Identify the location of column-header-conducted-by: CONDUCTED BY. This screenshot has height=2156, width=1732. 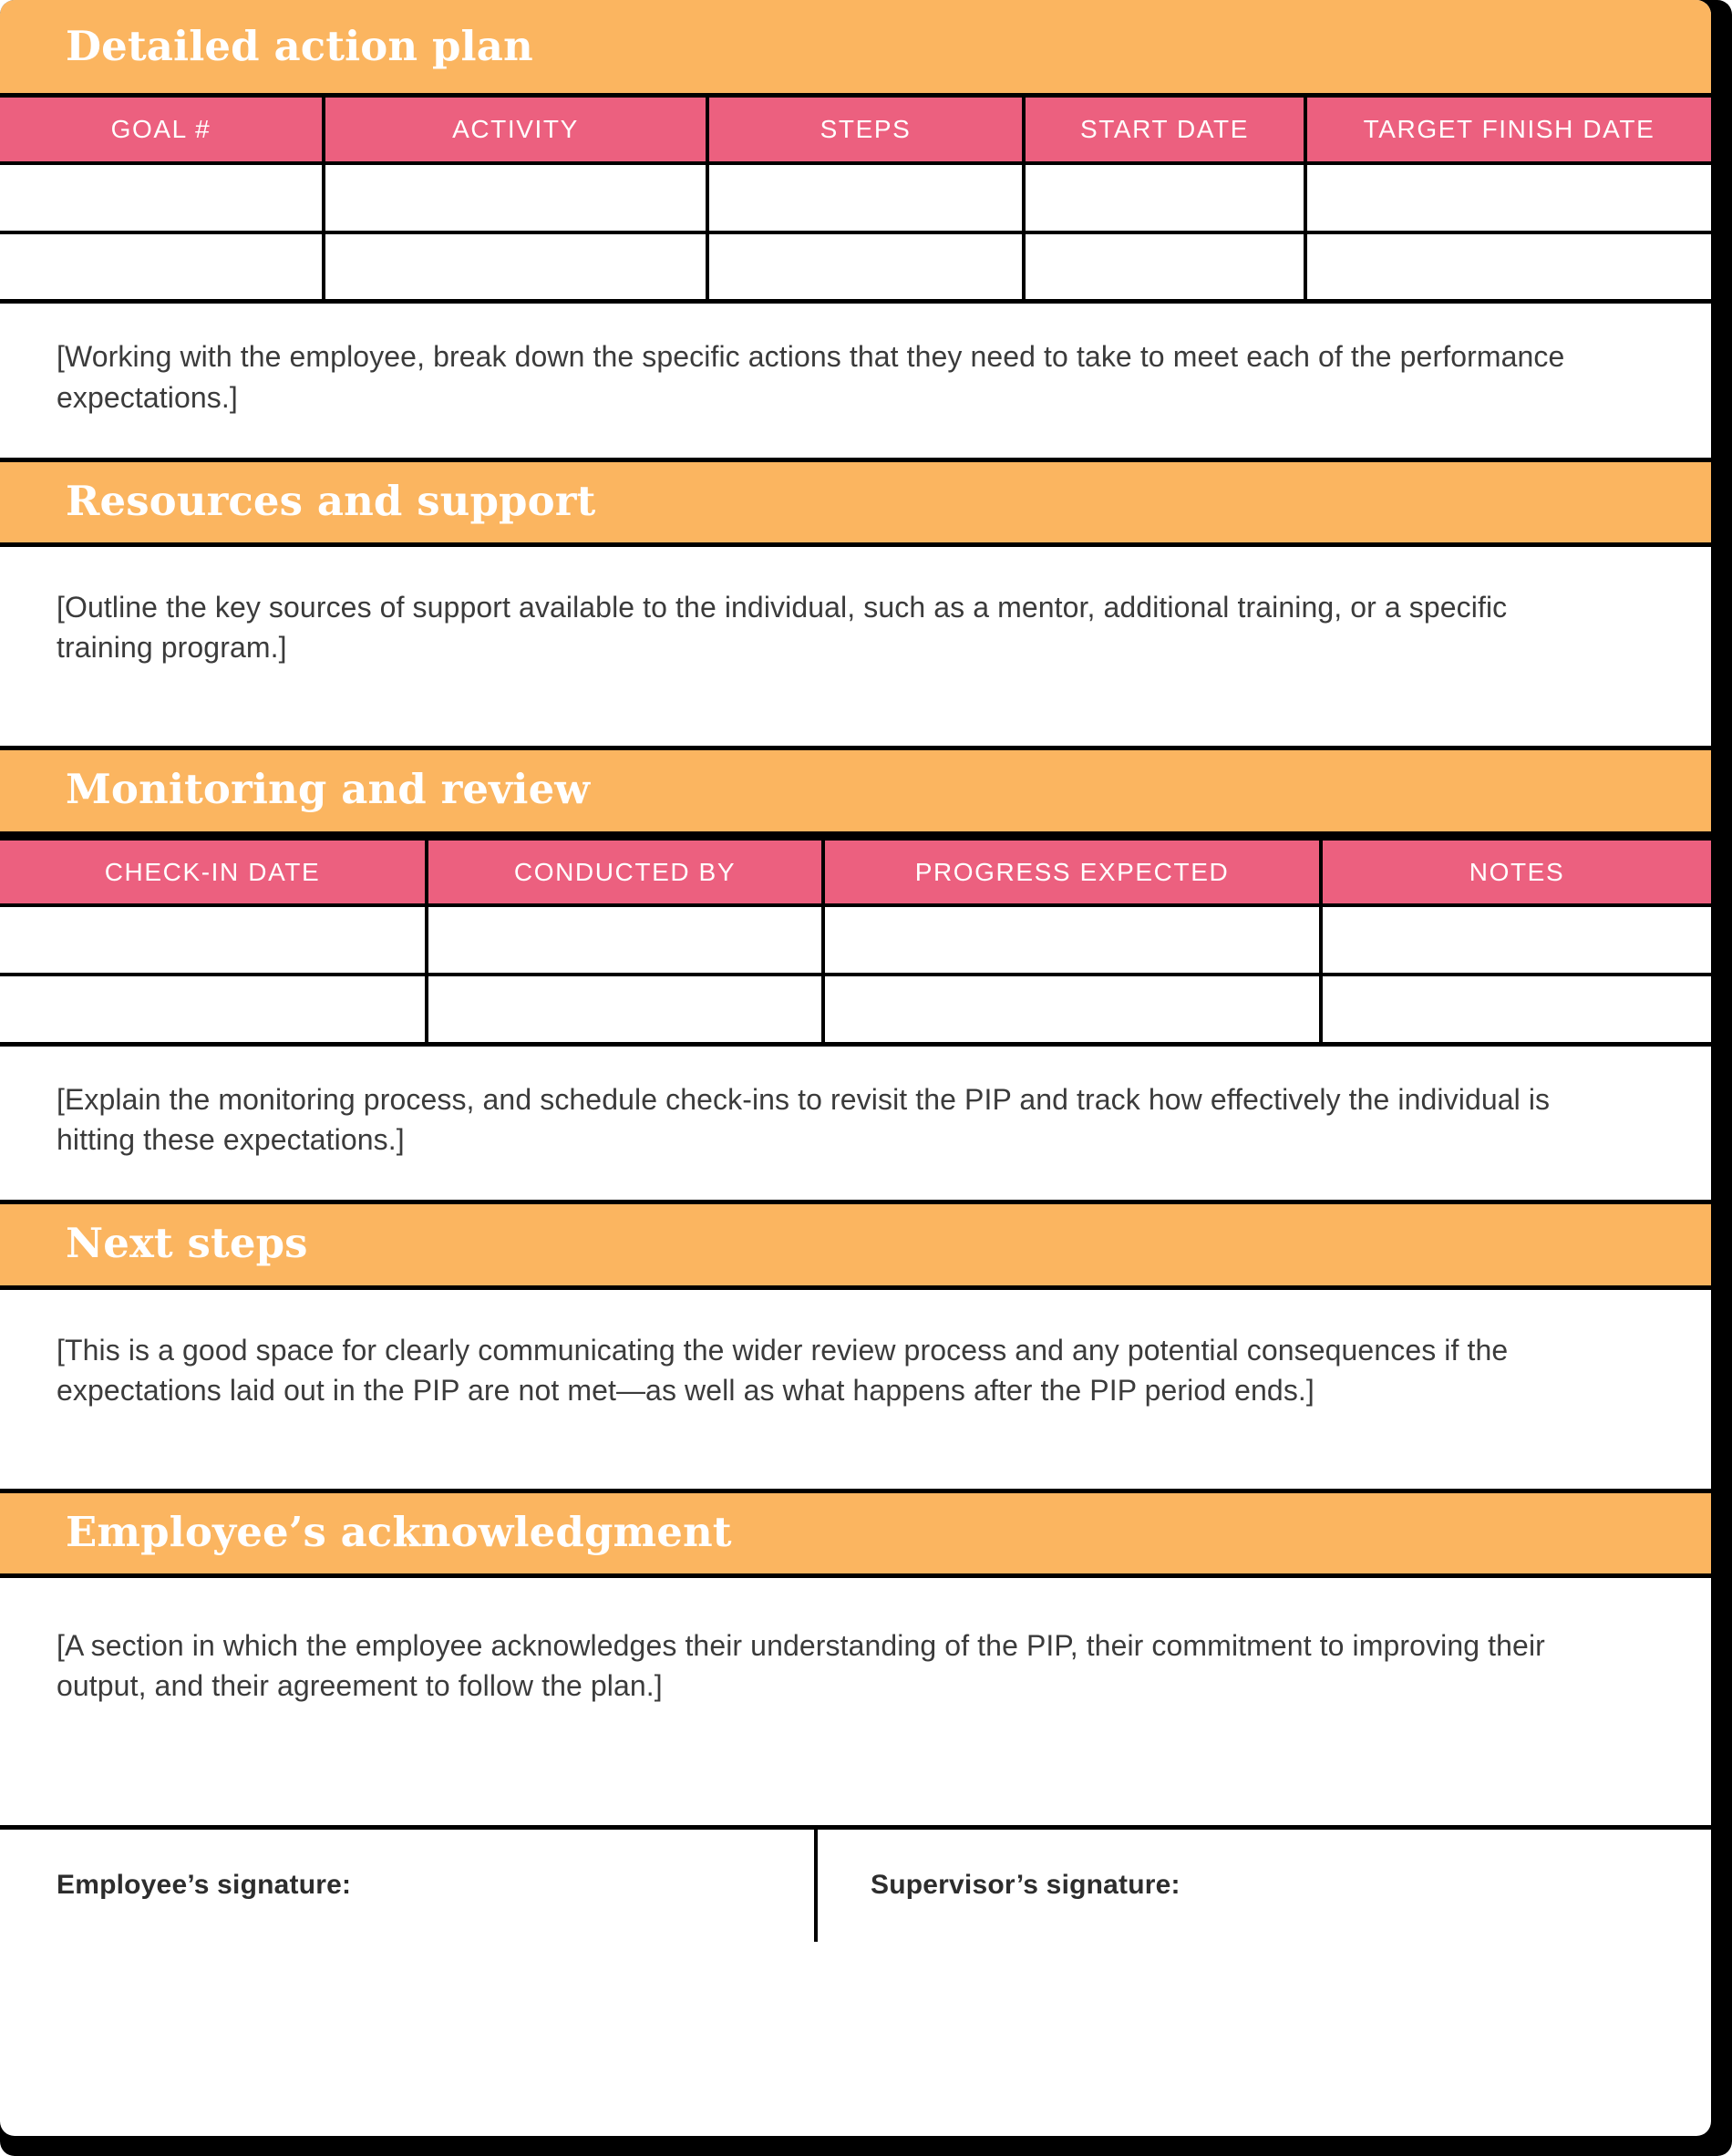
(625, 871).